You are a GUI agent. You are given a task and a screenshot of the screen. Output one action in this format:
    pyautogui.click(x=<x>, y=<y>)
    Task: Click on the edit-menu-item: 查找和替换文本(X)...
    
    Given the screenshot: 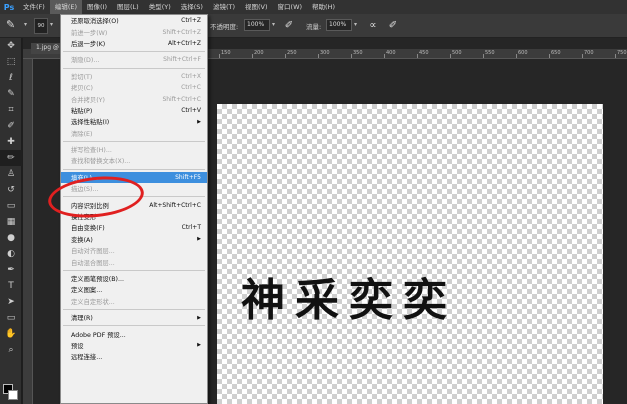 What is the action you would take?
    pyautogui.click(x=134, y=160)
    